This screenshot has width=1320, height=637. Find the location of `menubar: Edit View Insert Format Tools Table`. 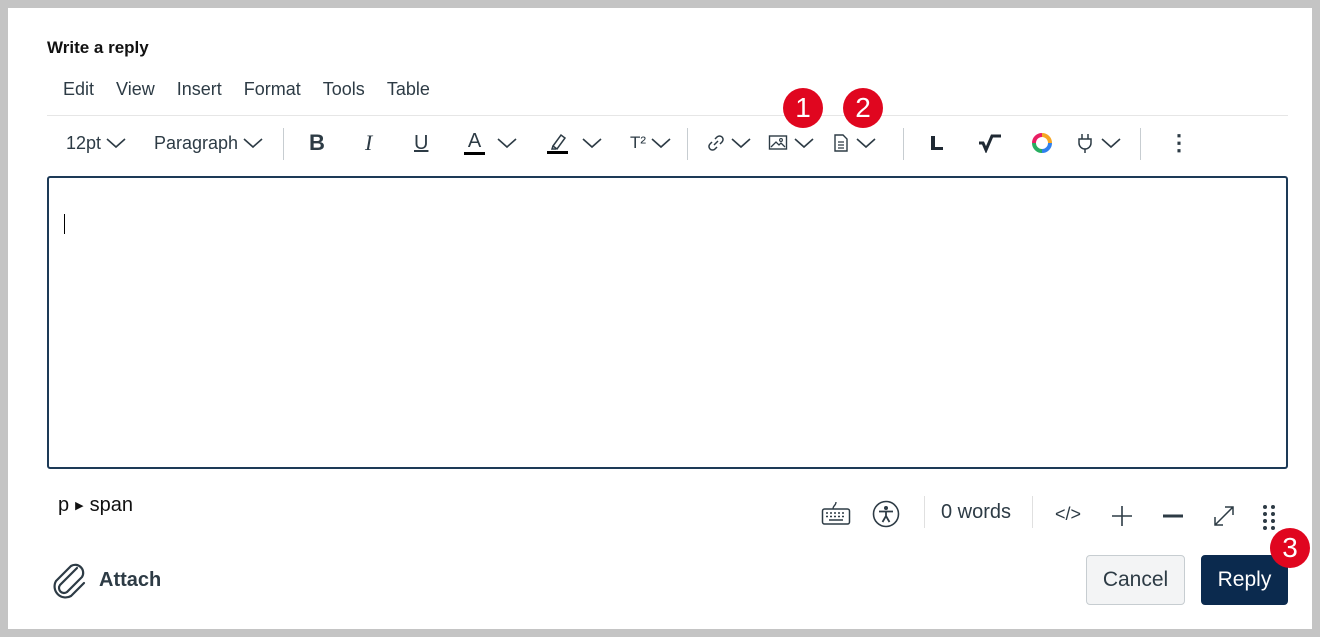

menubar: Edit View Insert Format Tools Table is located at coordinates (246, 89).